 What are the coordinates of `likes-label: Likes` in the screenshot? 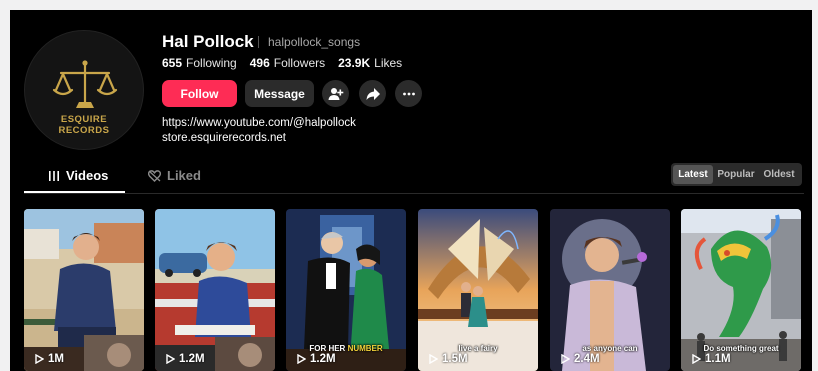 It's located at (388, 63).